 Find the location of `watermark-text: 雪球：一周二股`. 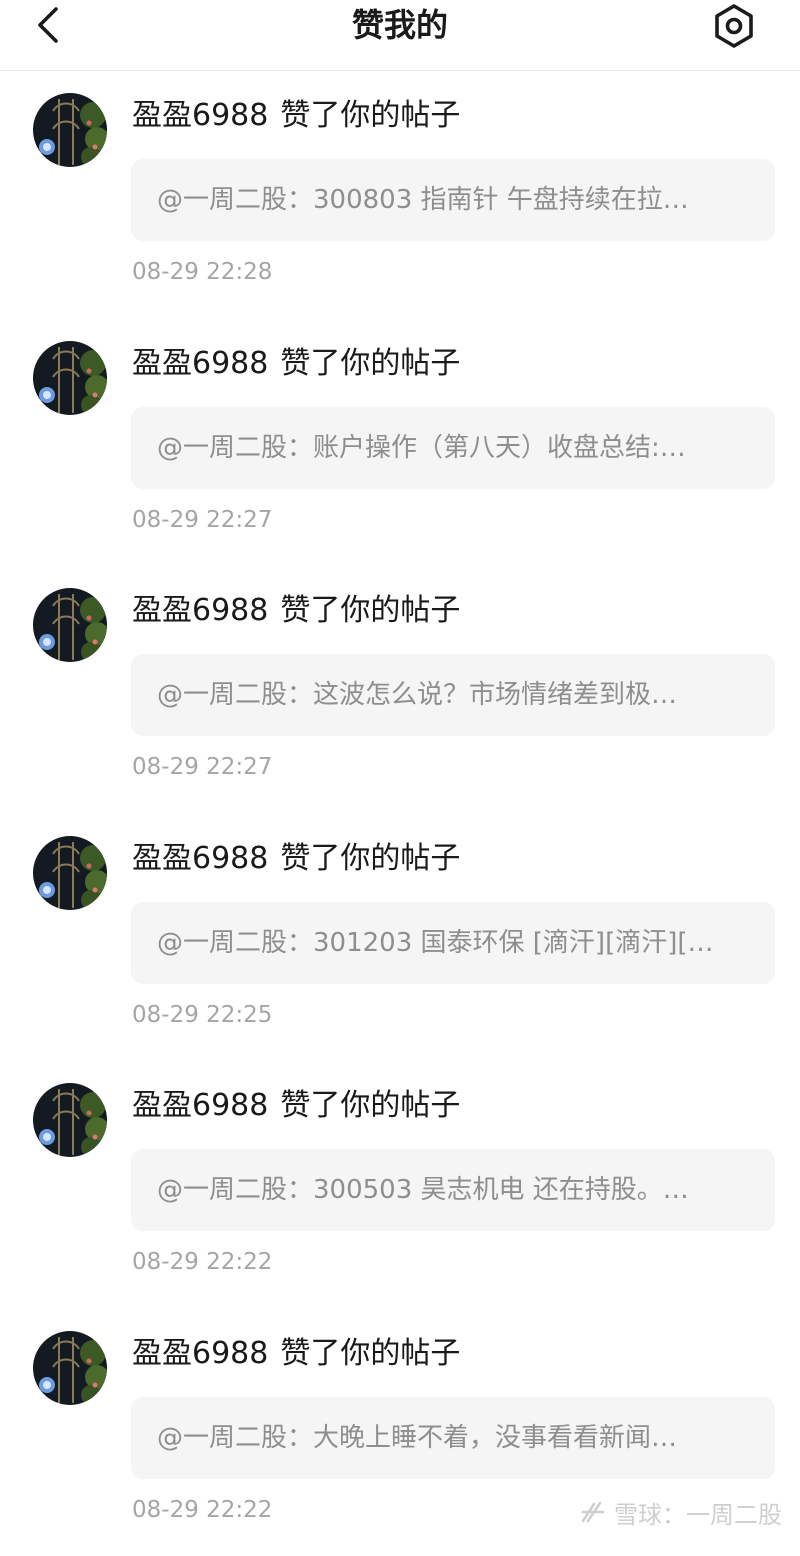

watermark-text: 雪球：一周二股 is located at coordinates (698, 1512).